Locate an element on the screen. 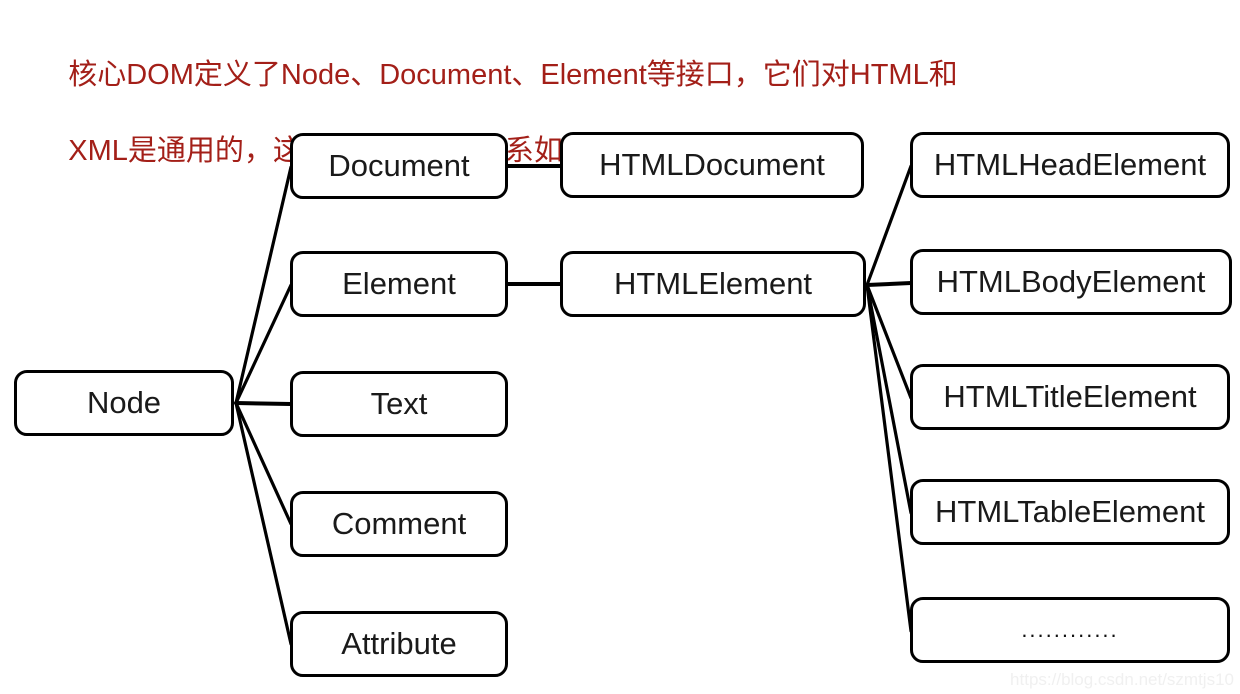 The width and height of the screenshot is (1240, 694). node-box-label: HTMLDocument is located at coordinates (712, 164).